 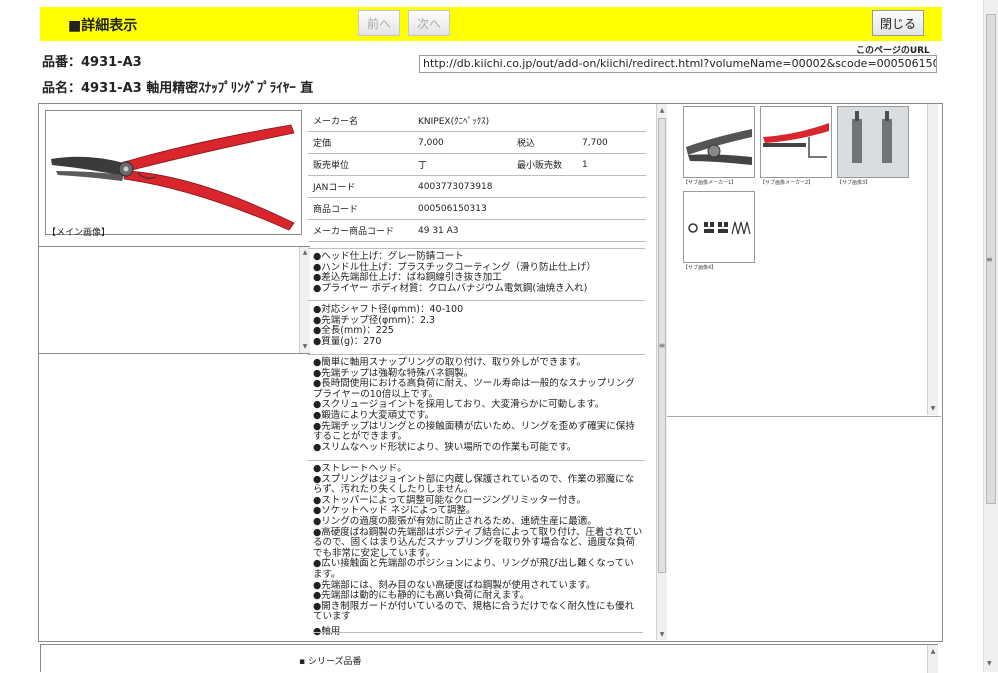 What do you see at coordinates (854, 183) in the screenshot?
I see `thumb-3-label: 【サブ画像3】` at bounding box center [854, 183].